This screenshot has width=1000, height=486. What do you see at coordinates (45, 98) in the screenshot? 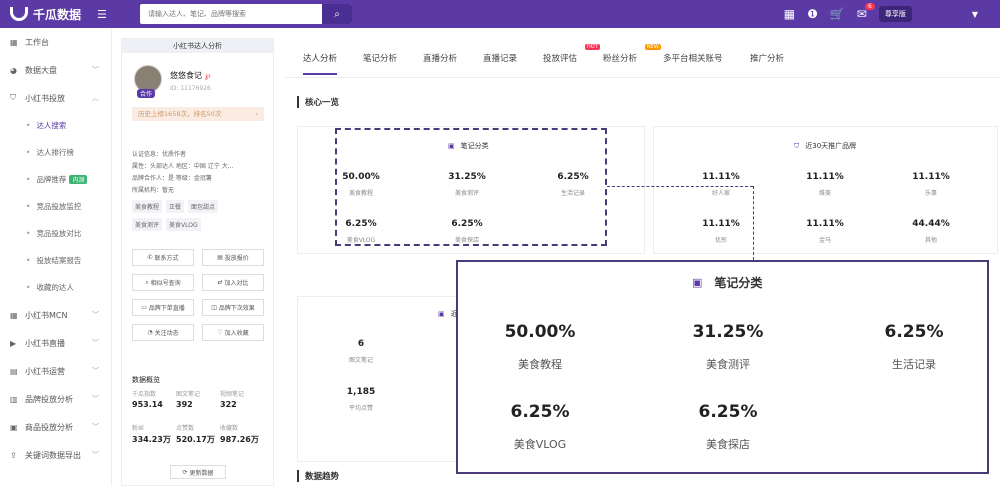
I see `sidebar-item-label: 小红书投放` at bounding box center [45, 98].